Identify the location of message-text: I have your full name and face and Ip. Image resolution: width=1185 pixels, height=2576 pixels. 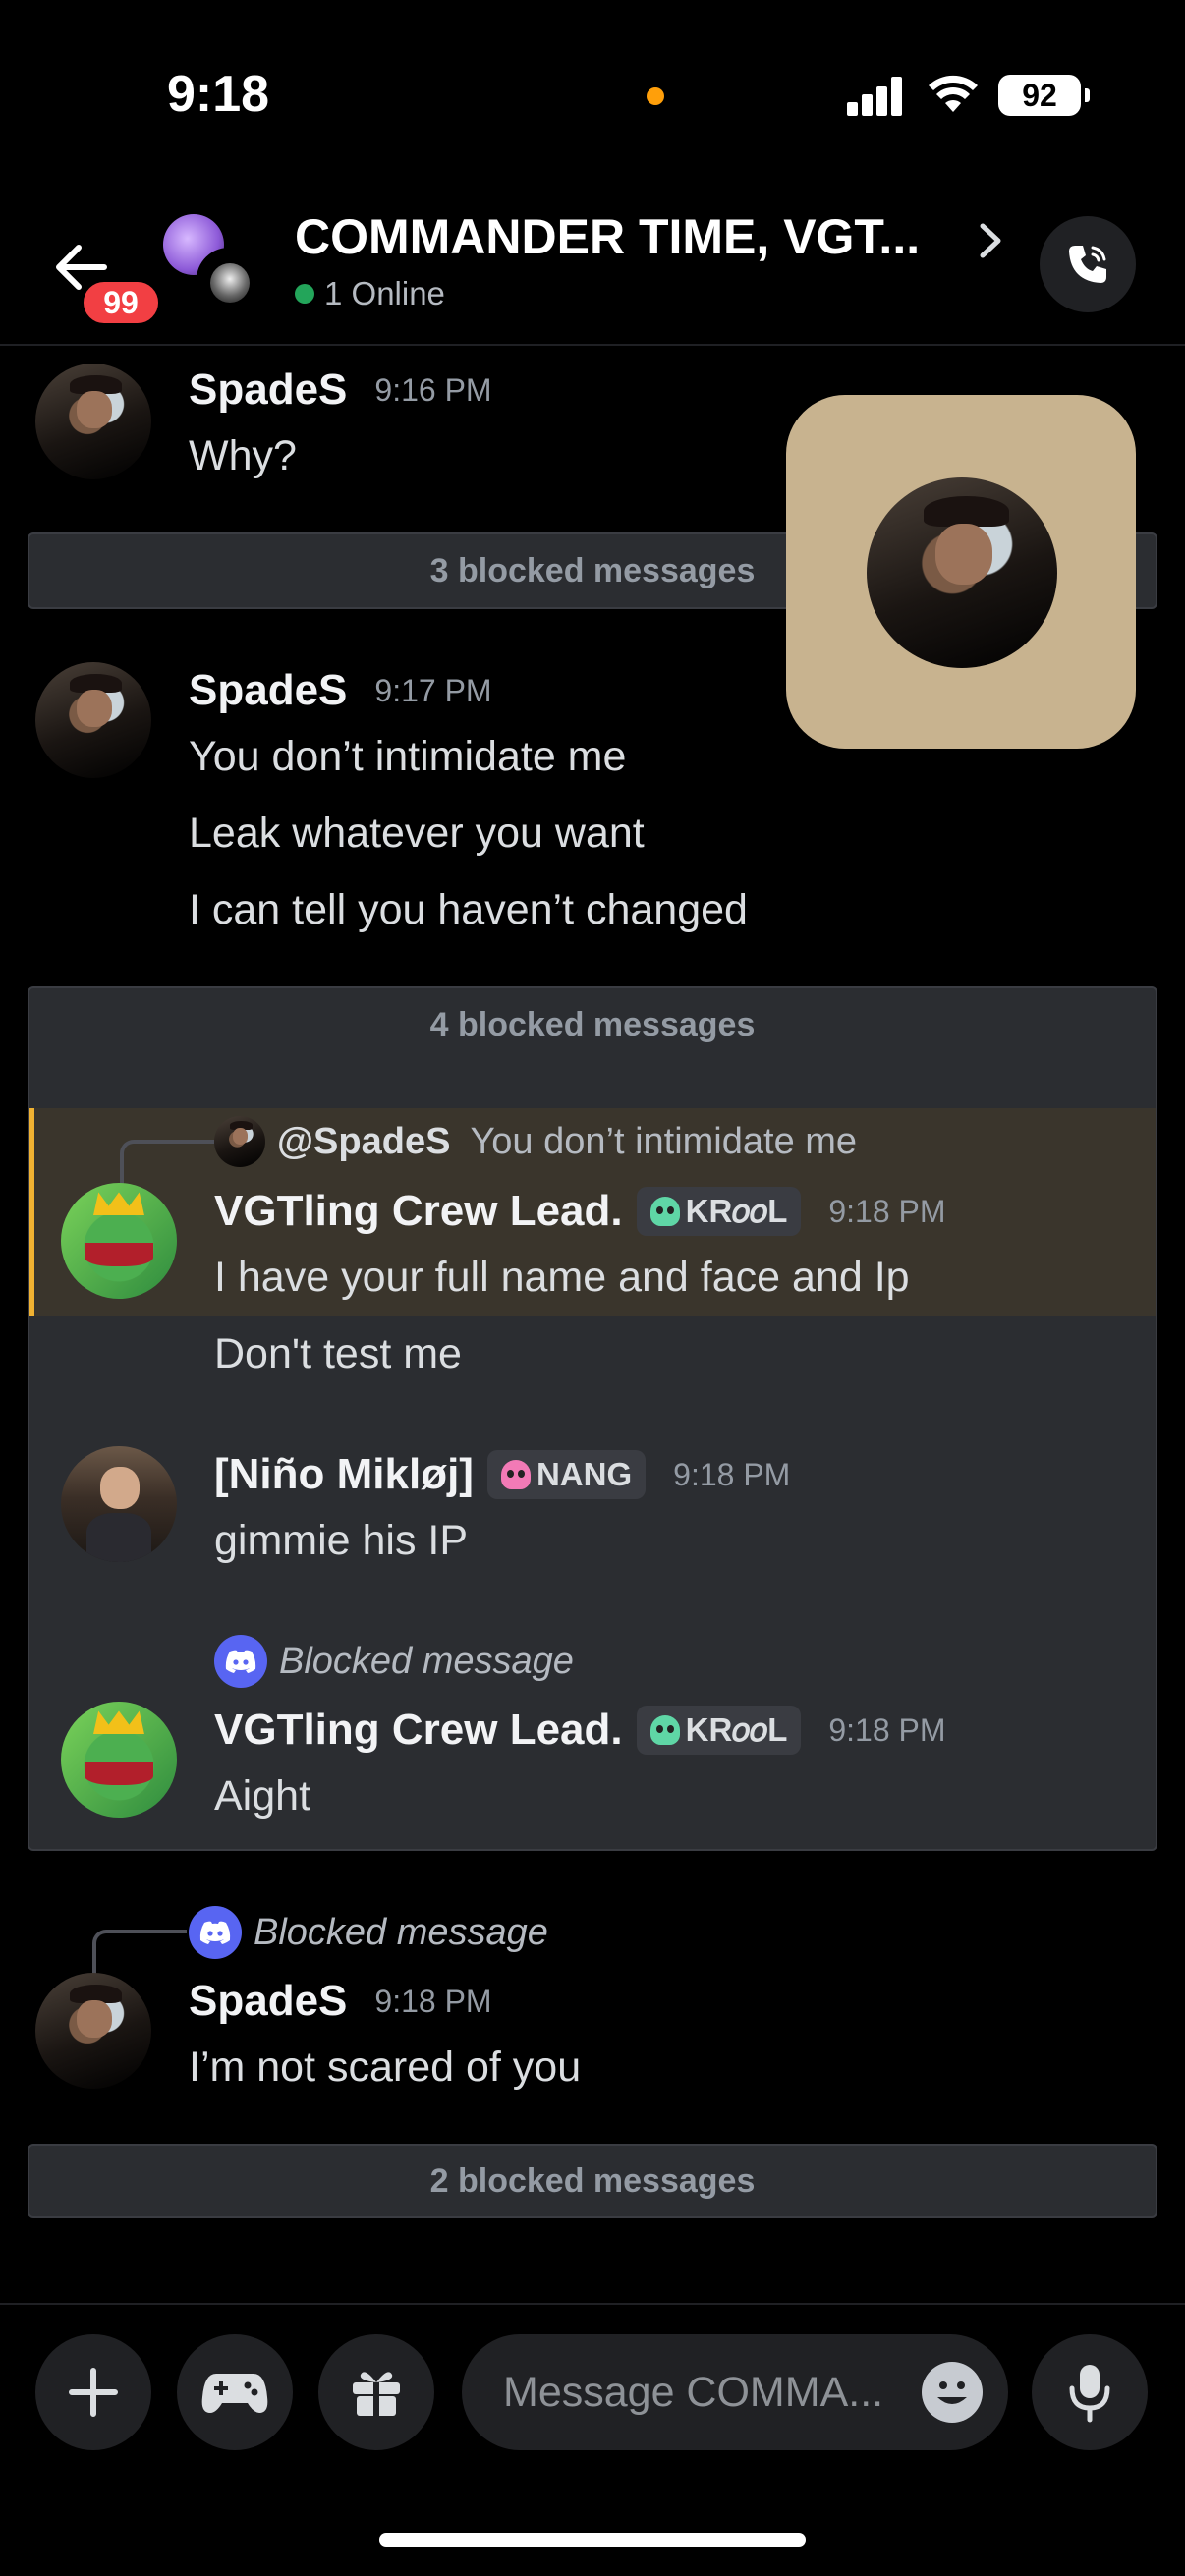
(562, 1277).